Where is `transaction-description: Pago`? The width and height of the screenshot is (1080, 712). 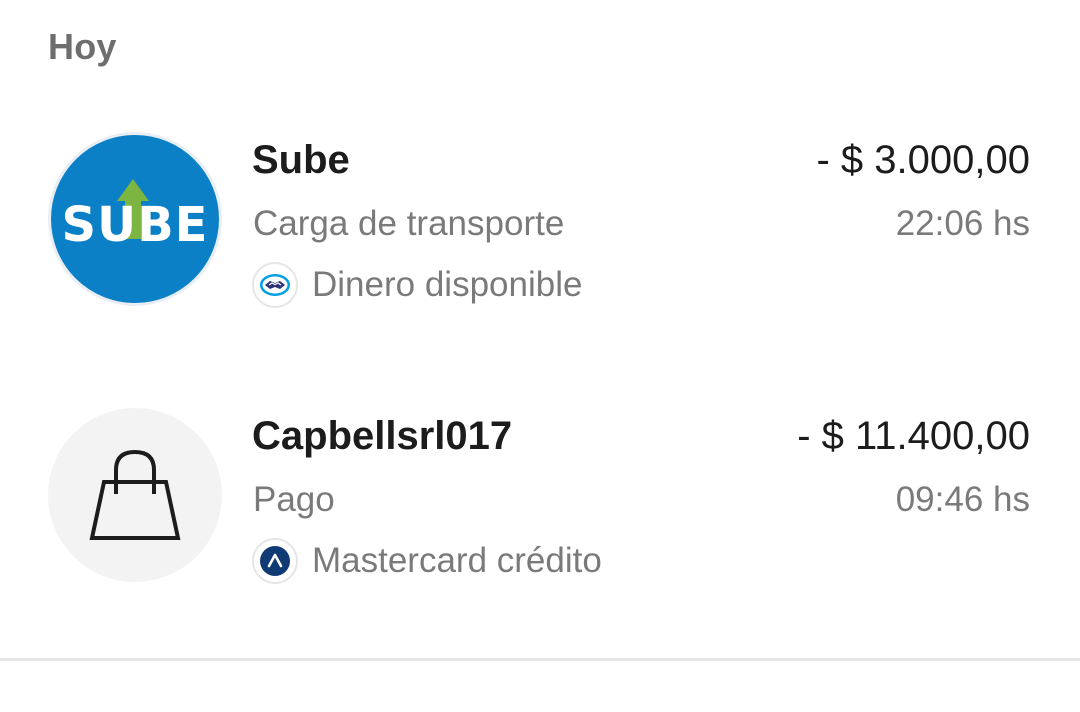 transaction-description: Pago is located at coordinates (294, 499).